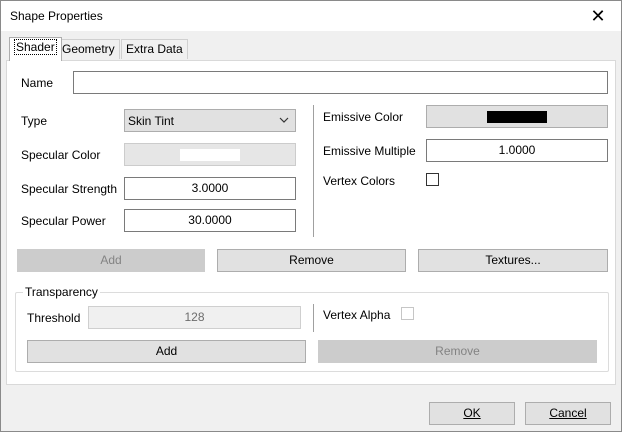 The width and height of the screenshot is (622, 432). Describe the element at coordinates (210, 220) in the screenshot. I see `specular-power-input: 30.0000` at that location.